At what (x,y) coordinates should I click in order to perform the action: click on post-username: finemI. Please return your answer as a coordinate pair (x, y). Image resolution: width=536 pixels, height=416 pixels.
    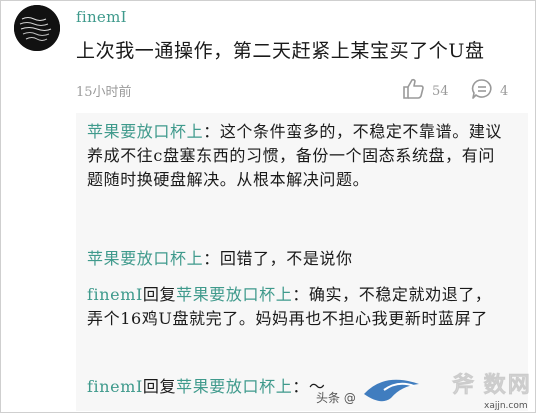
    Looking at the image, I should click on (101, 17).